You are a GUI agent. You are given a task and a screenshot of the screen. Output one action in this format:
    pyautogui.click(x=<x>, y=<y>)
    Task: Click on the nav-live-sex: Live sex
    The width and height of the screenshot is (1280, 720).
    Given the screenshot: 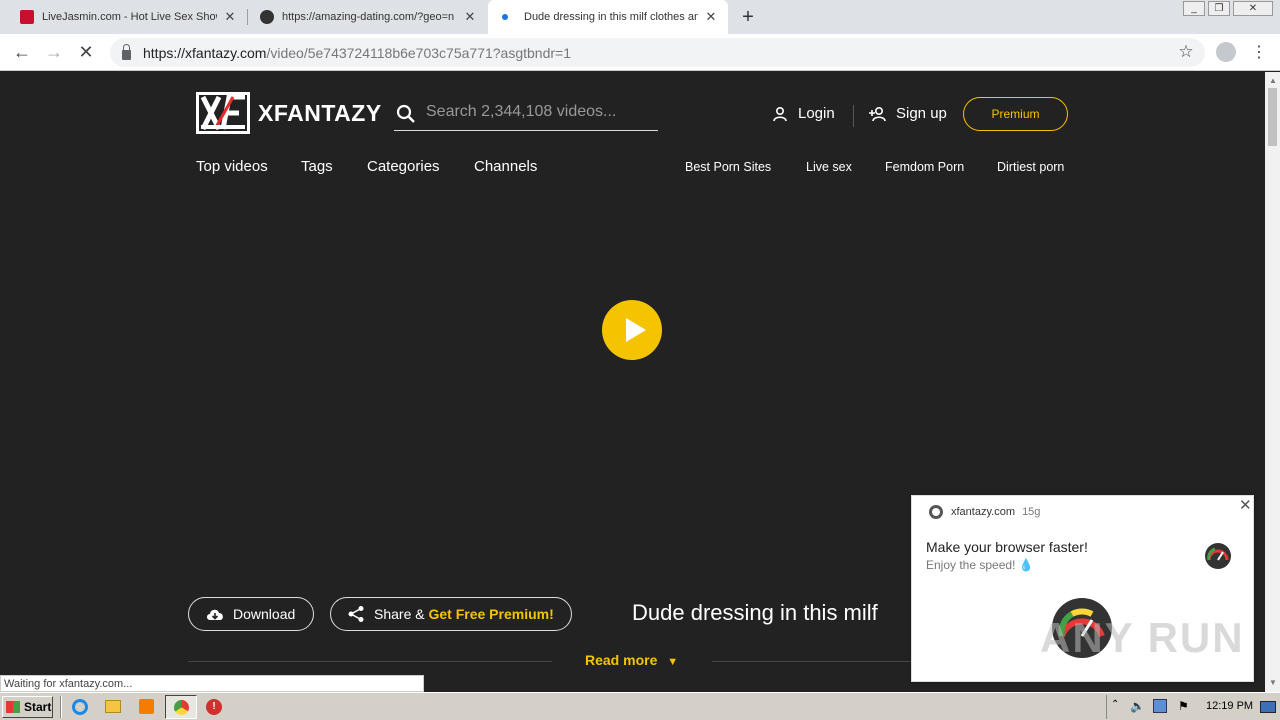 What is the action you would take?
    pyautogui.click(x=829, y=167)
    